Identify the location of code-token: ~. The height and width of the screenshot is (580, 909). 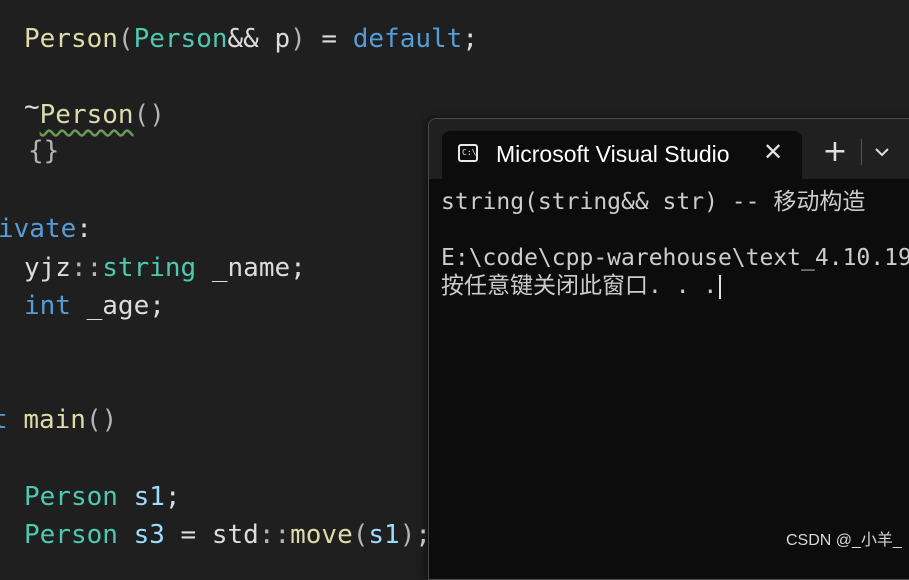
(32, 107).